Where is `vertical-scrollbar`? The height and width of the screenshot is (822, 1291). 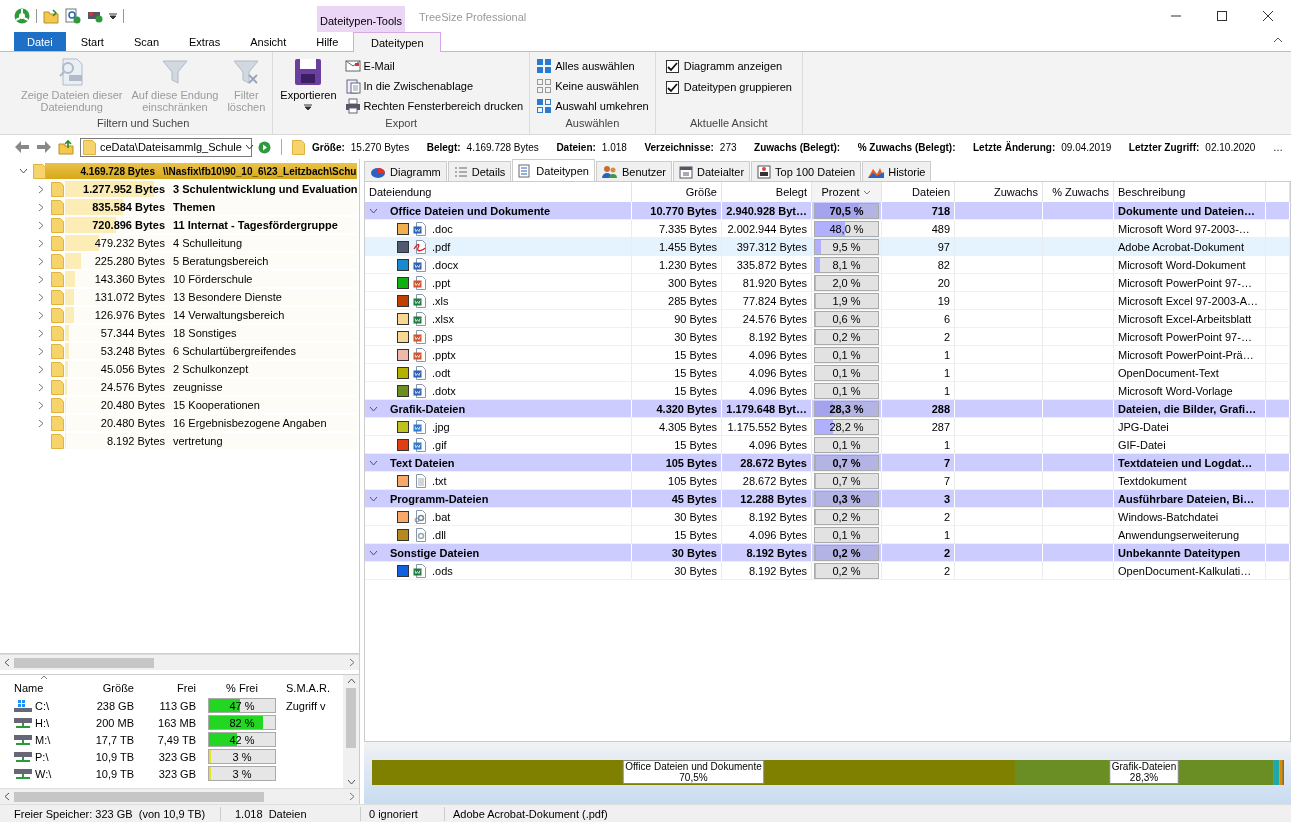
vertical-scrollbar is located at coordinates (351, 731).